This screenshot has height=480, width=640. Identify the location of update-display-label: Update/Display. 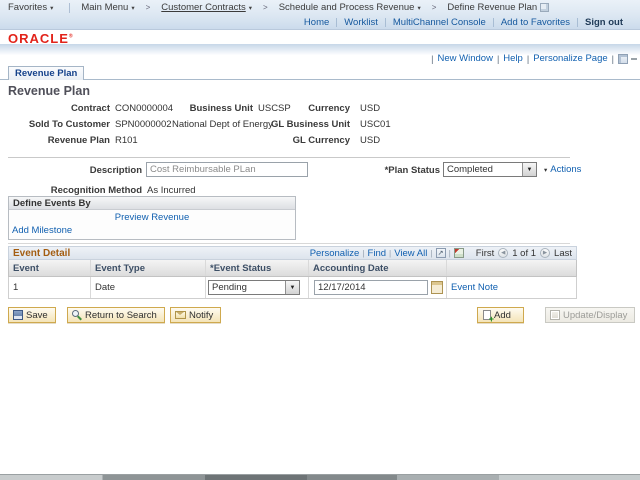
(595, 315).